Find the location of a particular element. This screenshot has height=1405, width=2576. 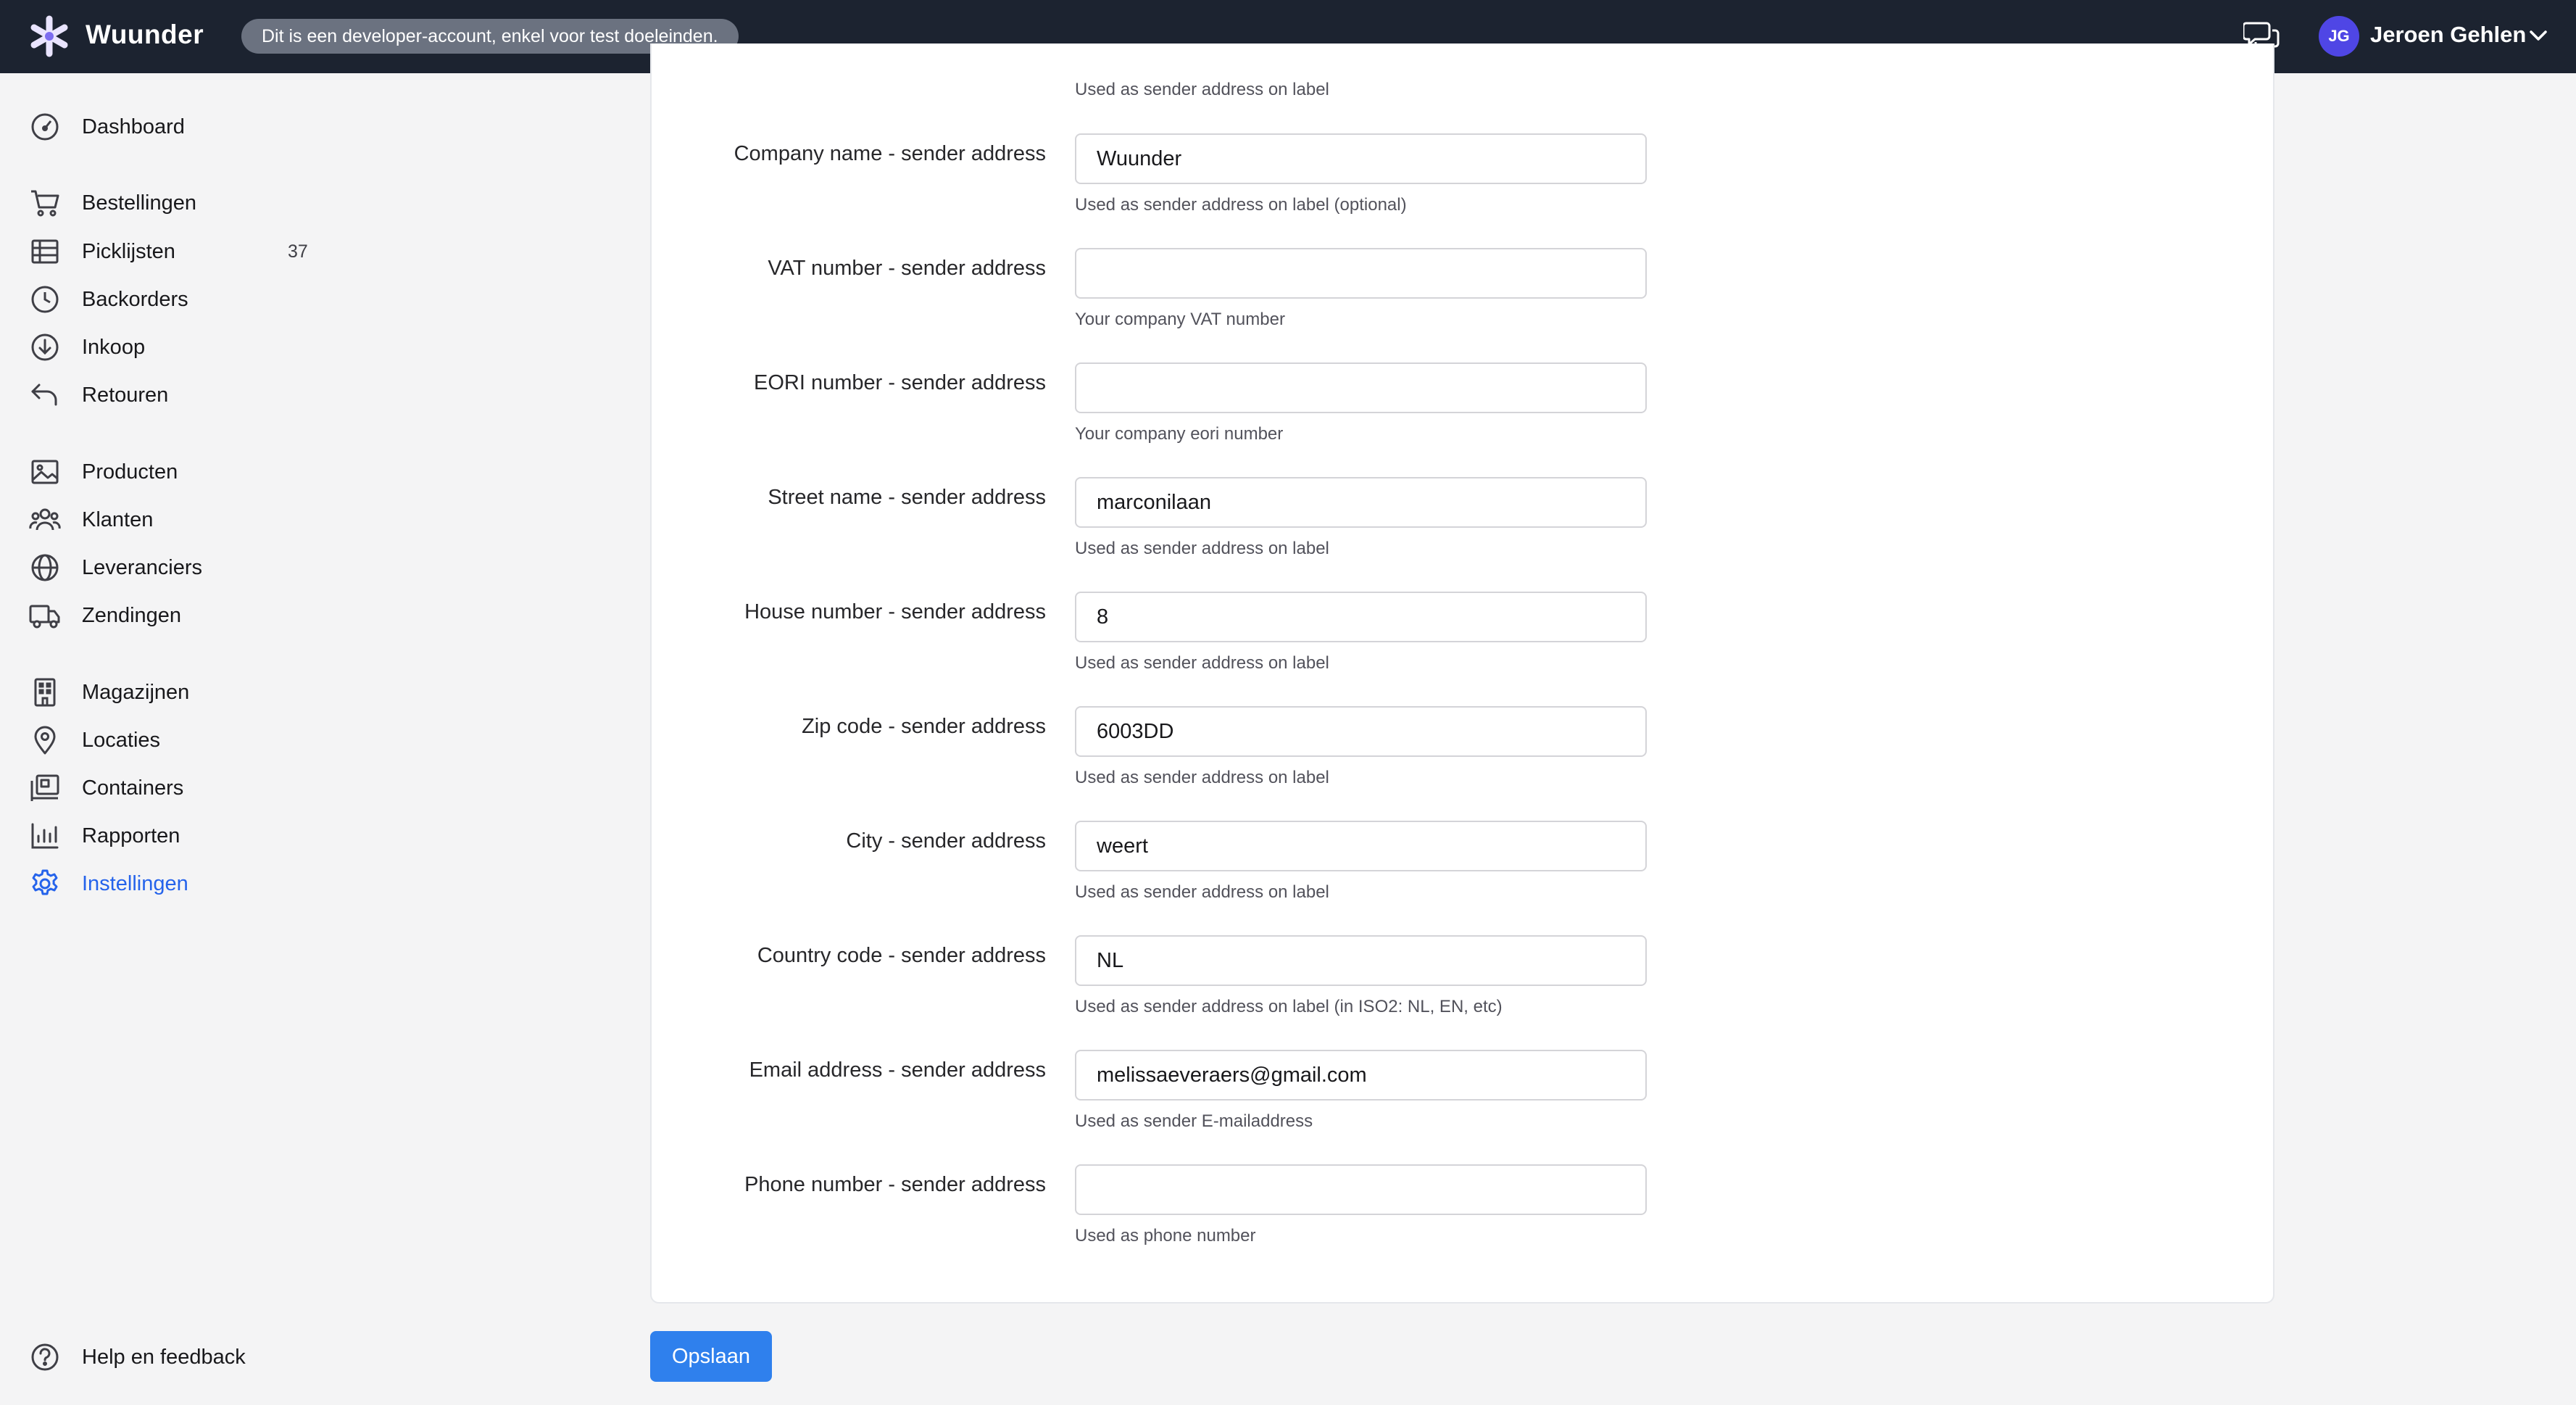

sidebar-item-label: Retouren is located at coordinates (125, 395).